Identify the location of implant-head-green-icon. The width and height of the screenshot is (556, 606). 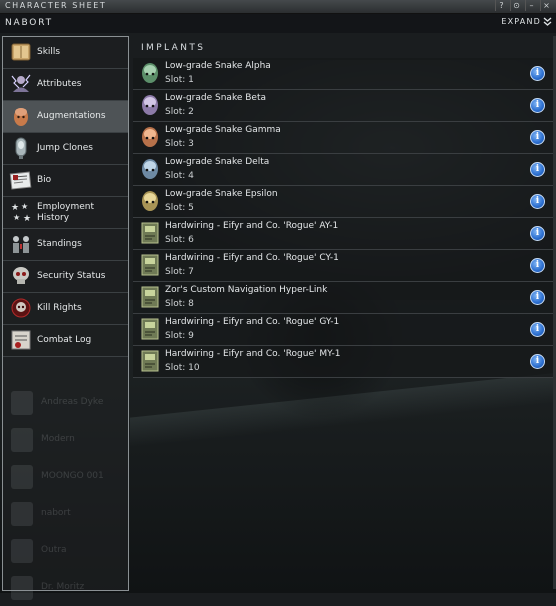
(150, 73).